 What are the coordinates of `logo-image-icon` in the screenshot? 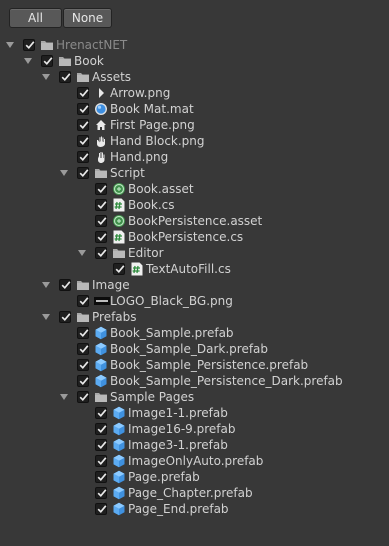 It's located at (102, 301).